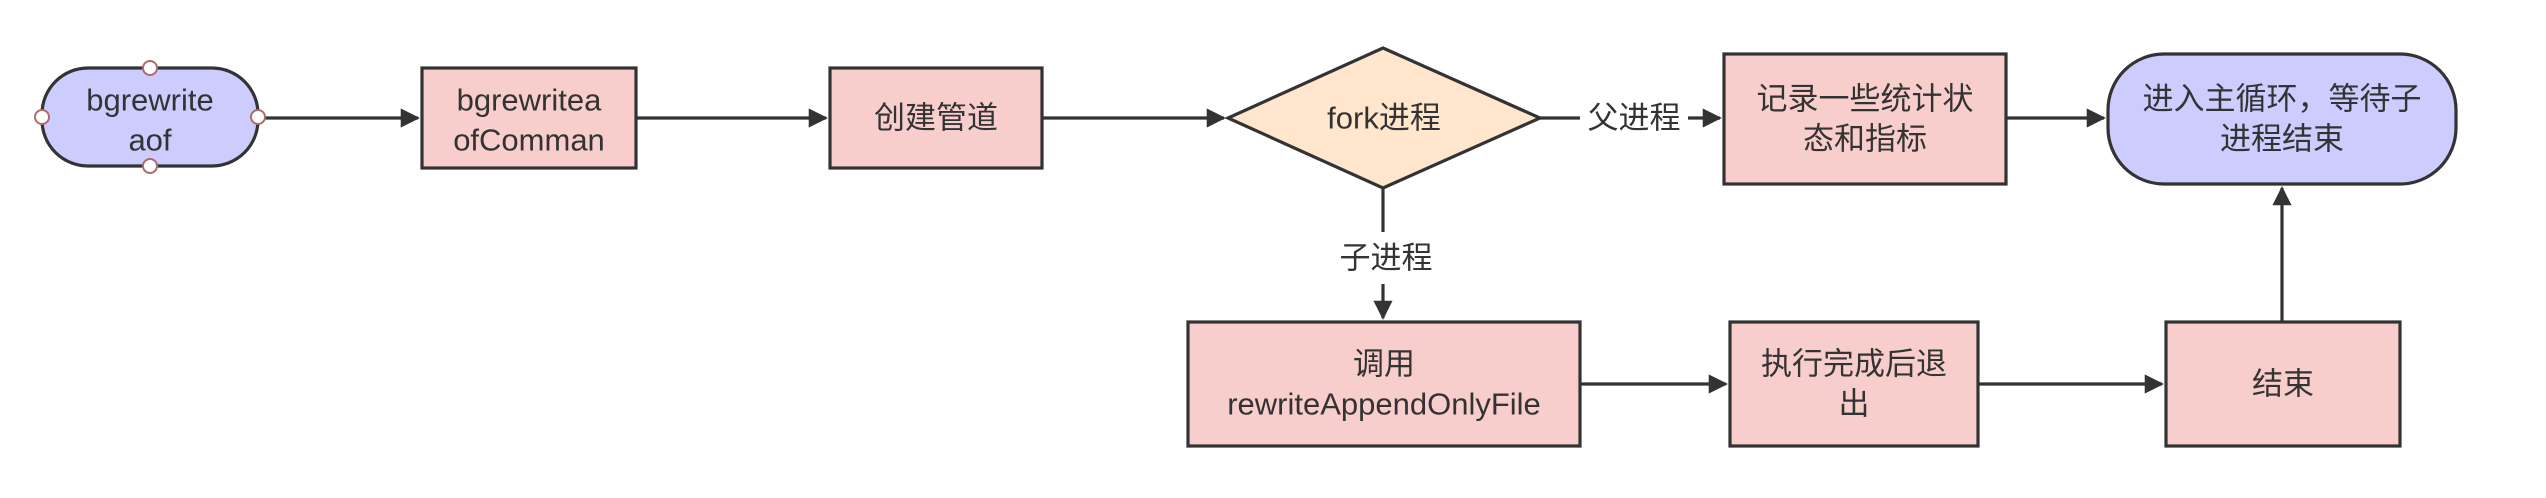  What do you see at coordinates (1854, 364) in the screenshot?
I see `node-exec-exit-line-1: 执行完成后退` at bounding box center [1854, 364].